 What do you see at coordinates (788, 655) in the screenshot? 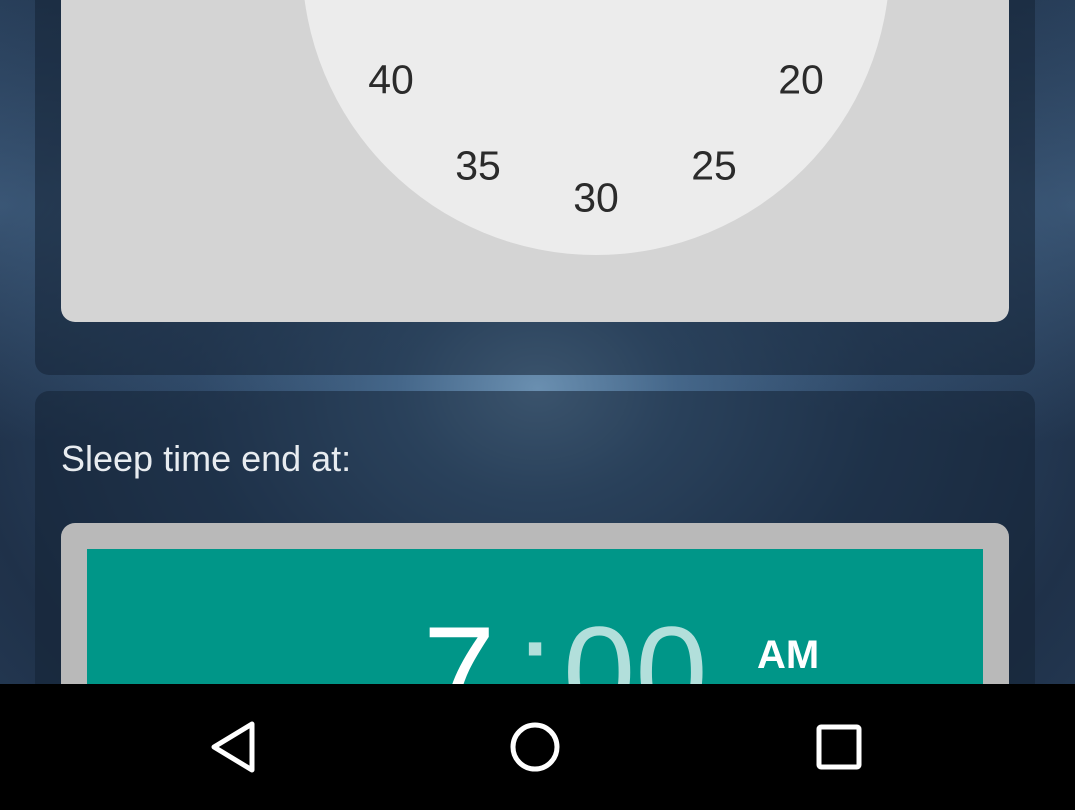
I see `end-time-ampm: AM` at bounding box center [788, 655].